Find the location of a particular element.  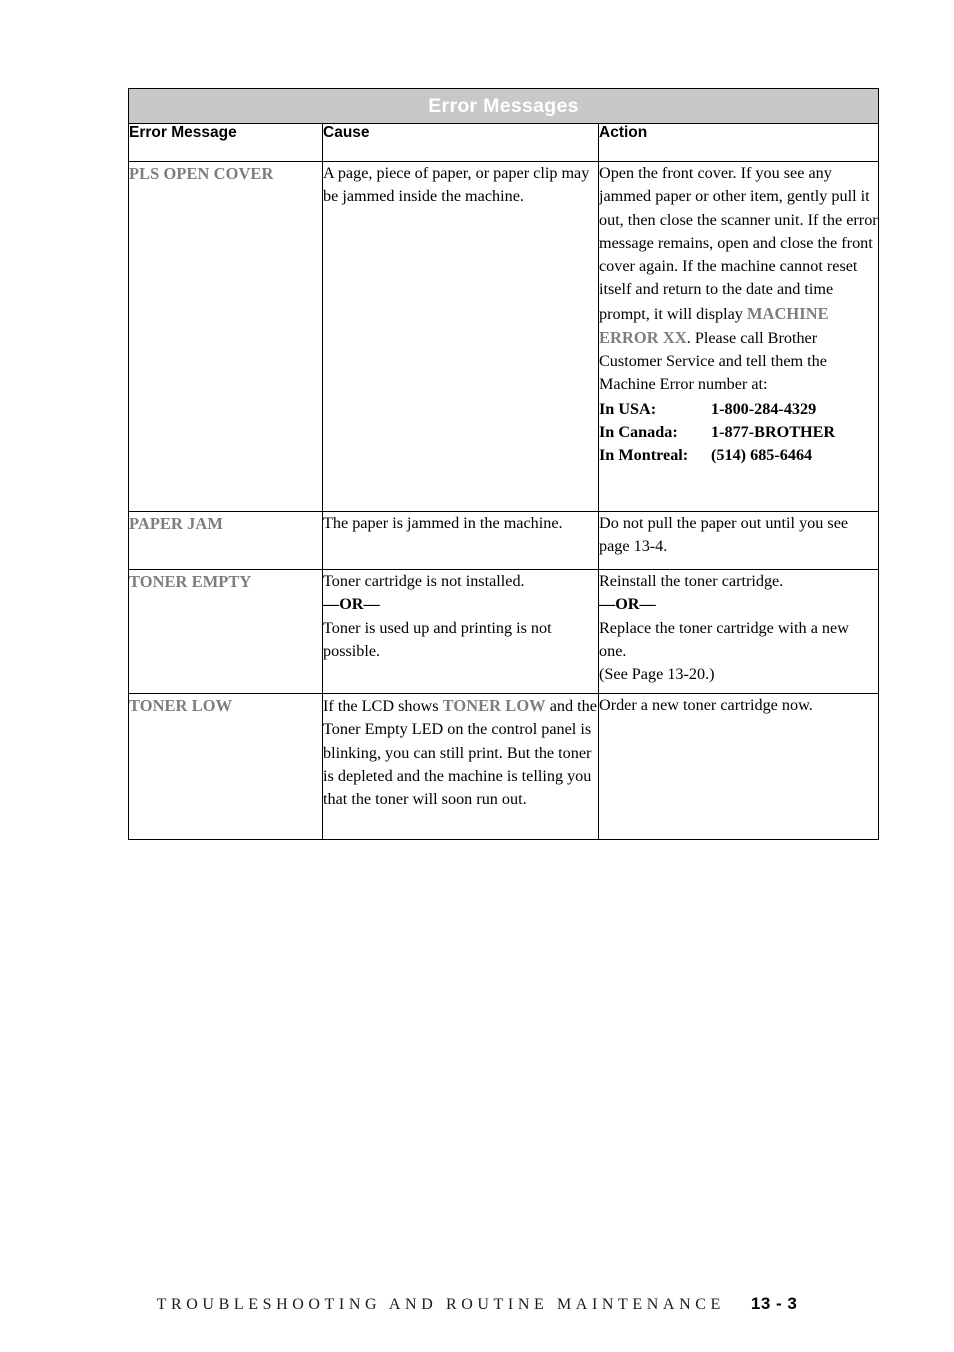

phone-row-canada: In Canada: 1-877-BROTHER is located at coordinates (738, 432).